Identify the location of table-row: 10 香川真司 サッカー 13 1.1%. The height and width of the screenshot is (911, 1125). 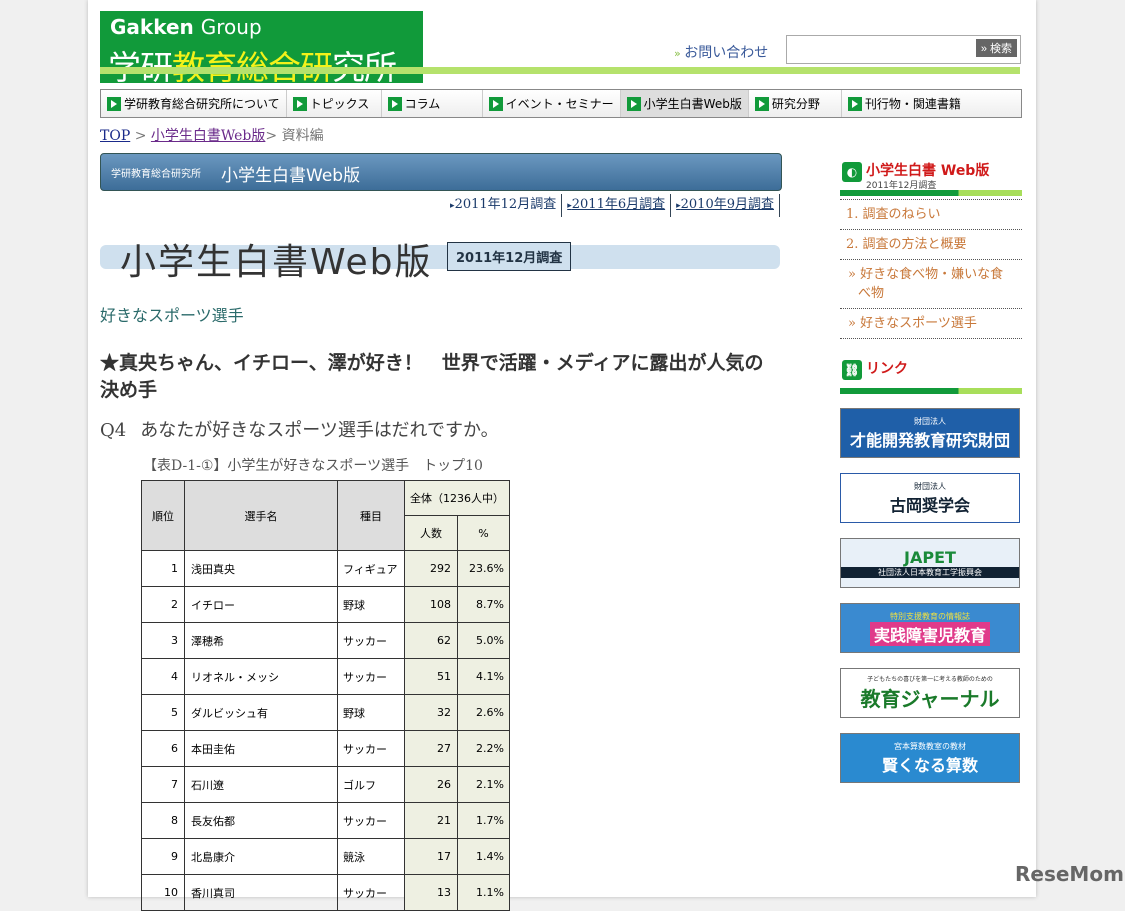
(325, 892).